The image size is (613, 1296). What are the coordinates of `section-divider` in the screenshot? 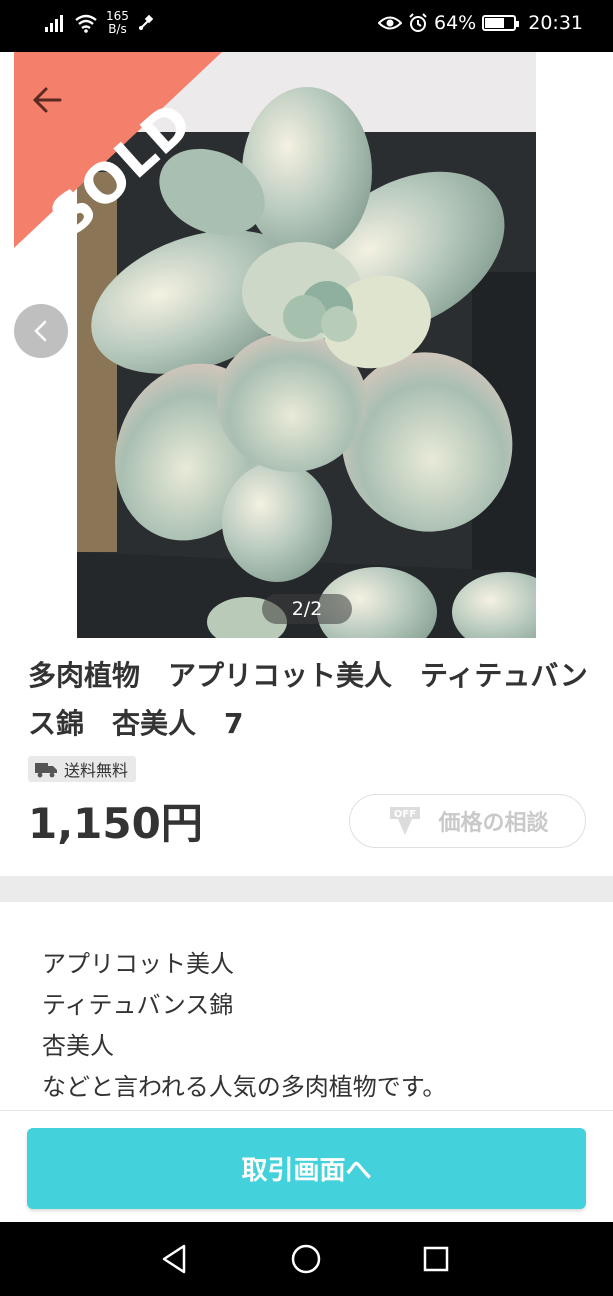 It's located at (306, 889).